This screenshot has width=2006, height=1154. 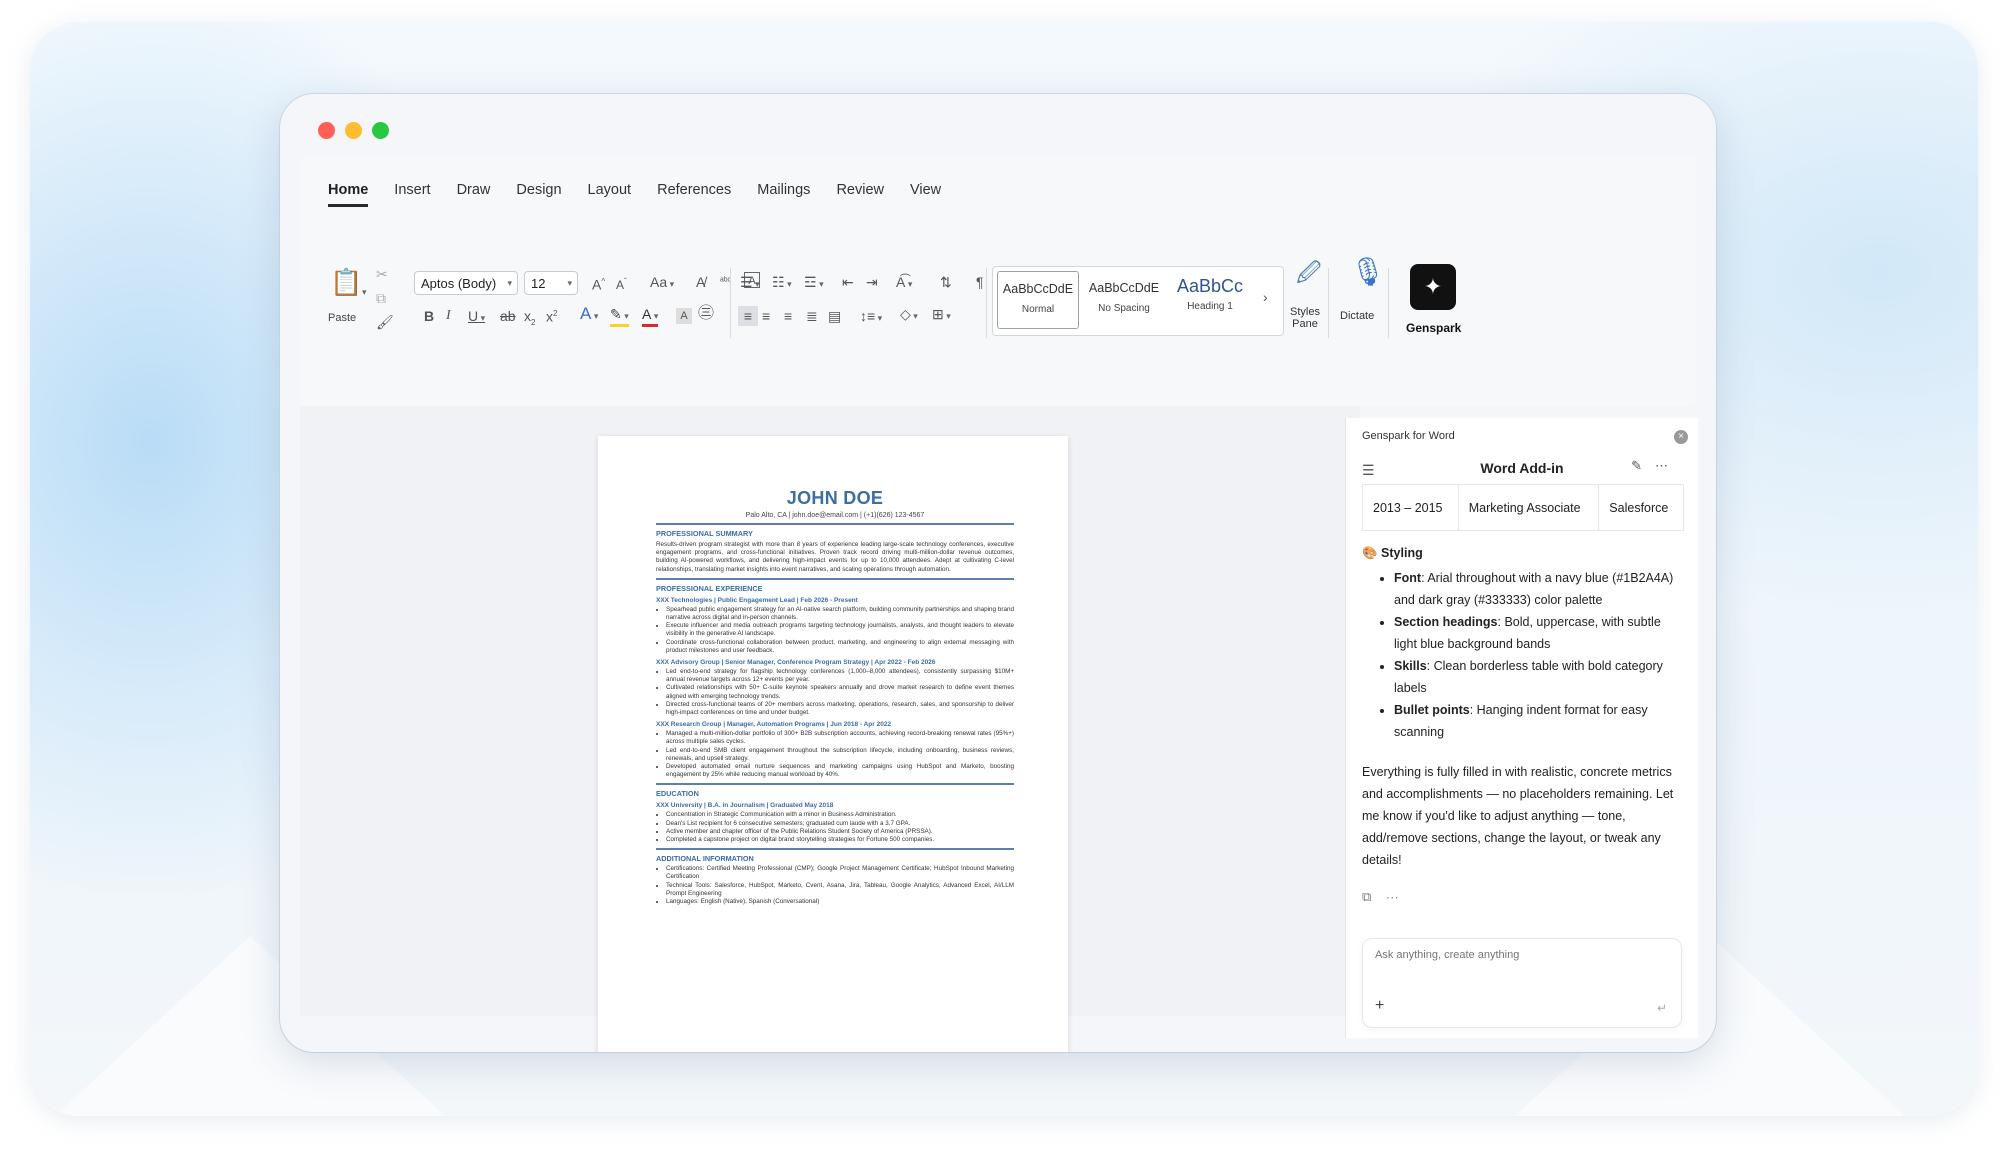 I want to click on line-spacing-icon: ↕≡ ▾, so click(x=871, y=317).